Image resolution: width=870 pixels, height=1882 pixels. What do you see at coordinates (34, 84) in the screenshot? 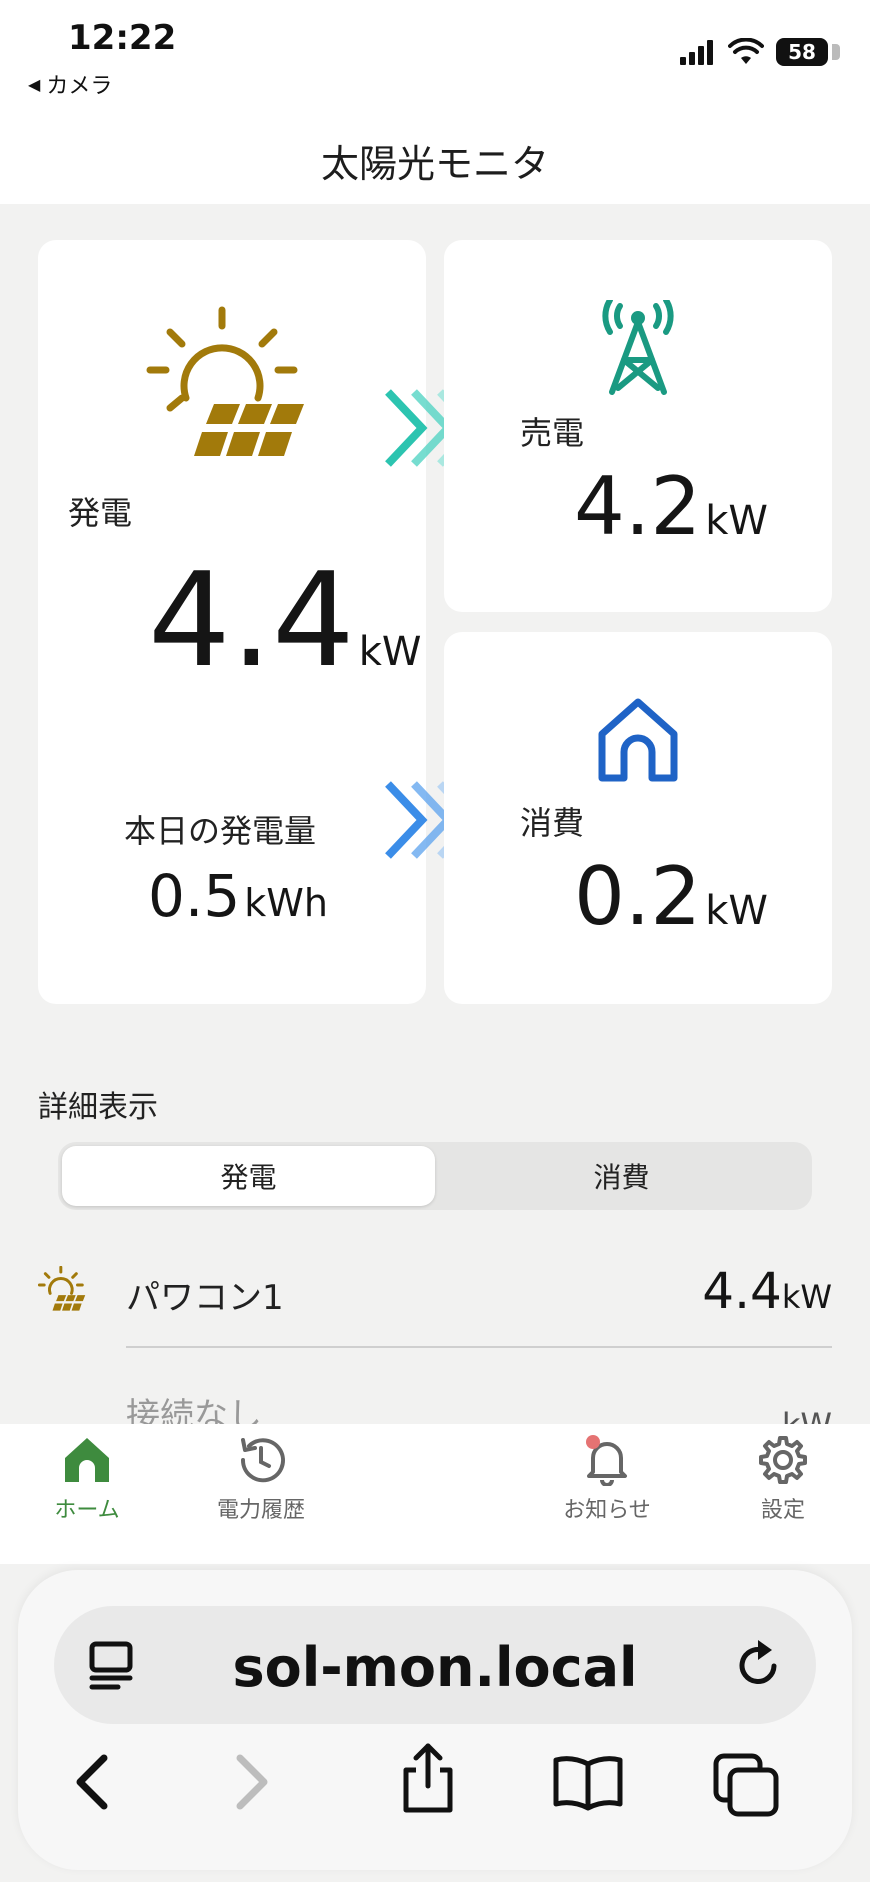
I see `back-triangle-icon: ◀` at bounding box center [34, 84].